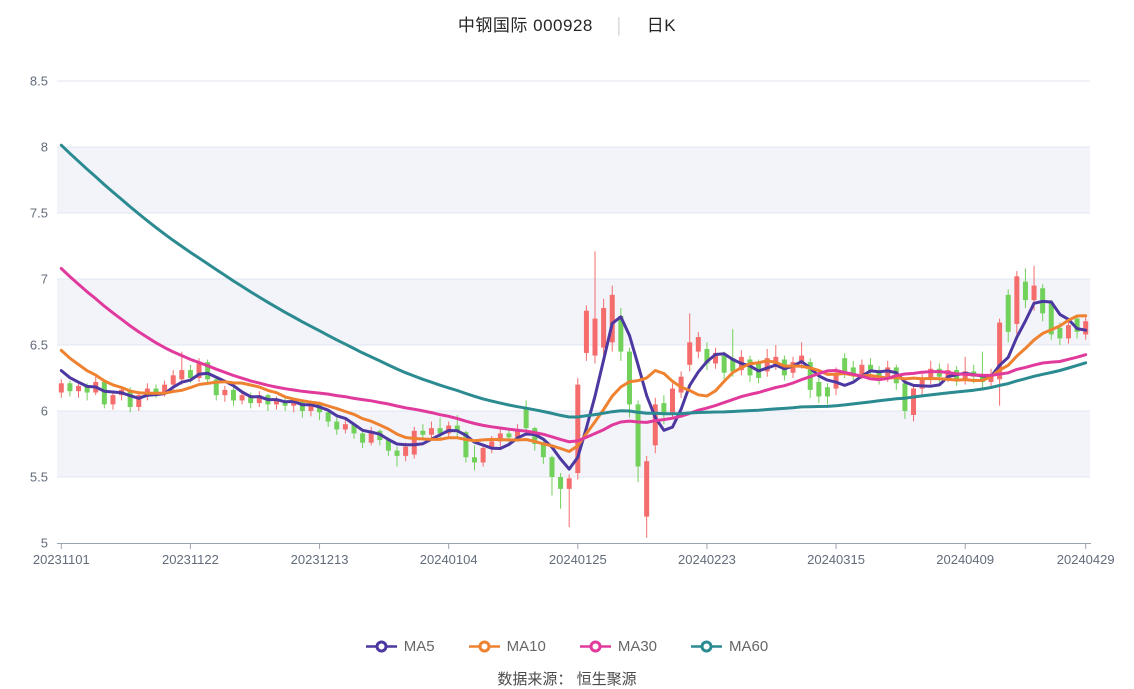 The width and height of the screenshot is (1134, 689). What do you see at coordinates (44, 147) in the screenshot?
I see `y-axis-label: 8` at bounding box center [44, 147].